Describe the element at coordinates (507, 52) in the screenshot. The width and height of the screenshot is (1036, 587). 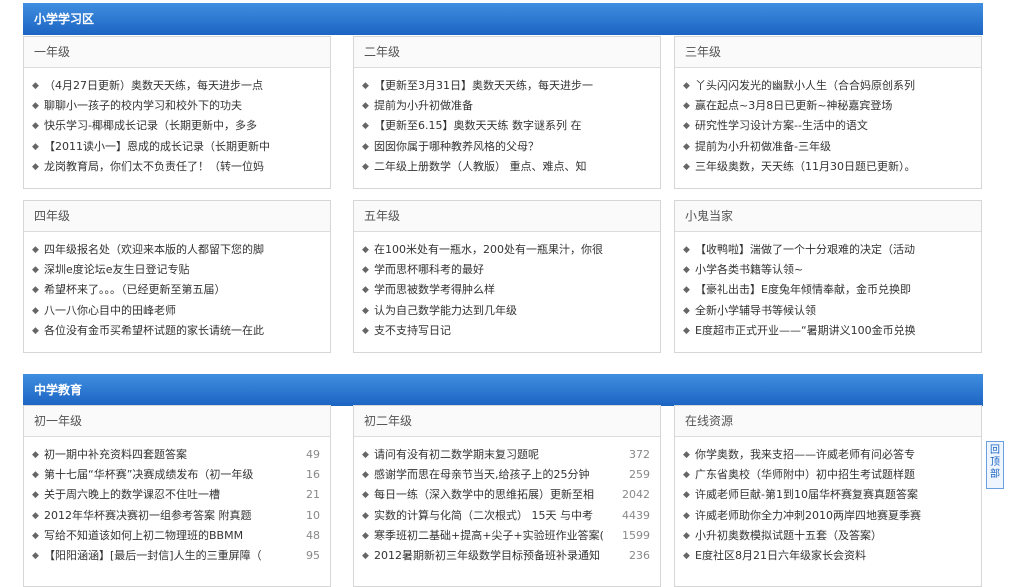
I see `panel-title: 二年级` at that location.